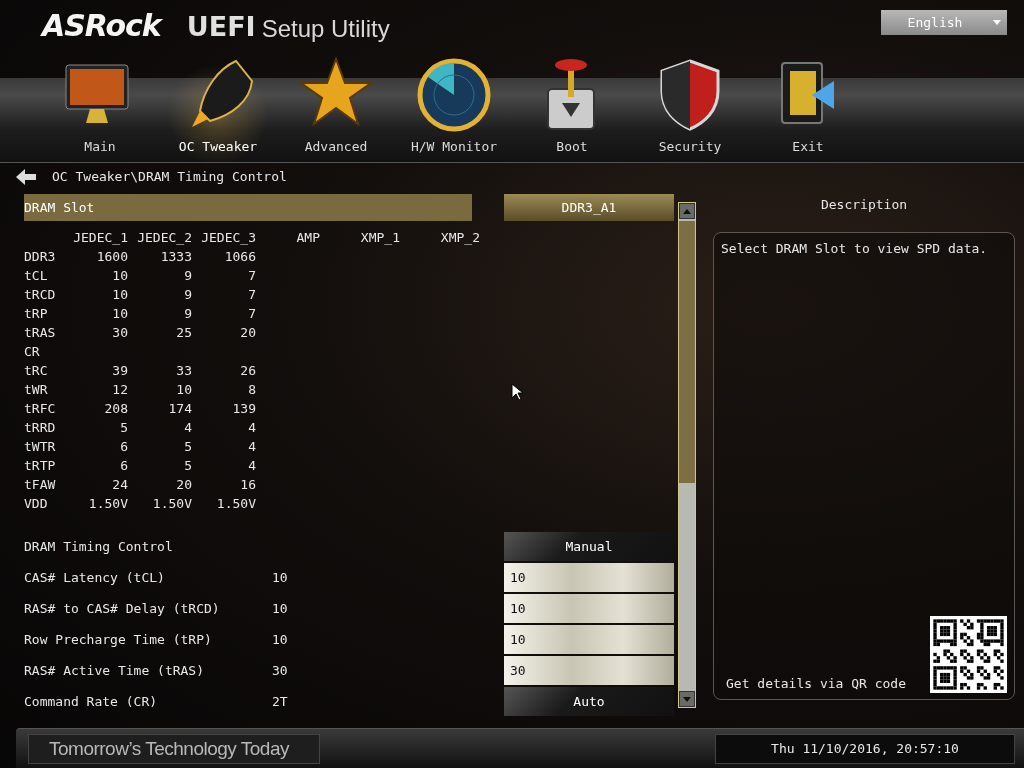 The height and width of the screenshot is (768, 1024). I want to click on nav-tab: Advanced, so click(336, 109).